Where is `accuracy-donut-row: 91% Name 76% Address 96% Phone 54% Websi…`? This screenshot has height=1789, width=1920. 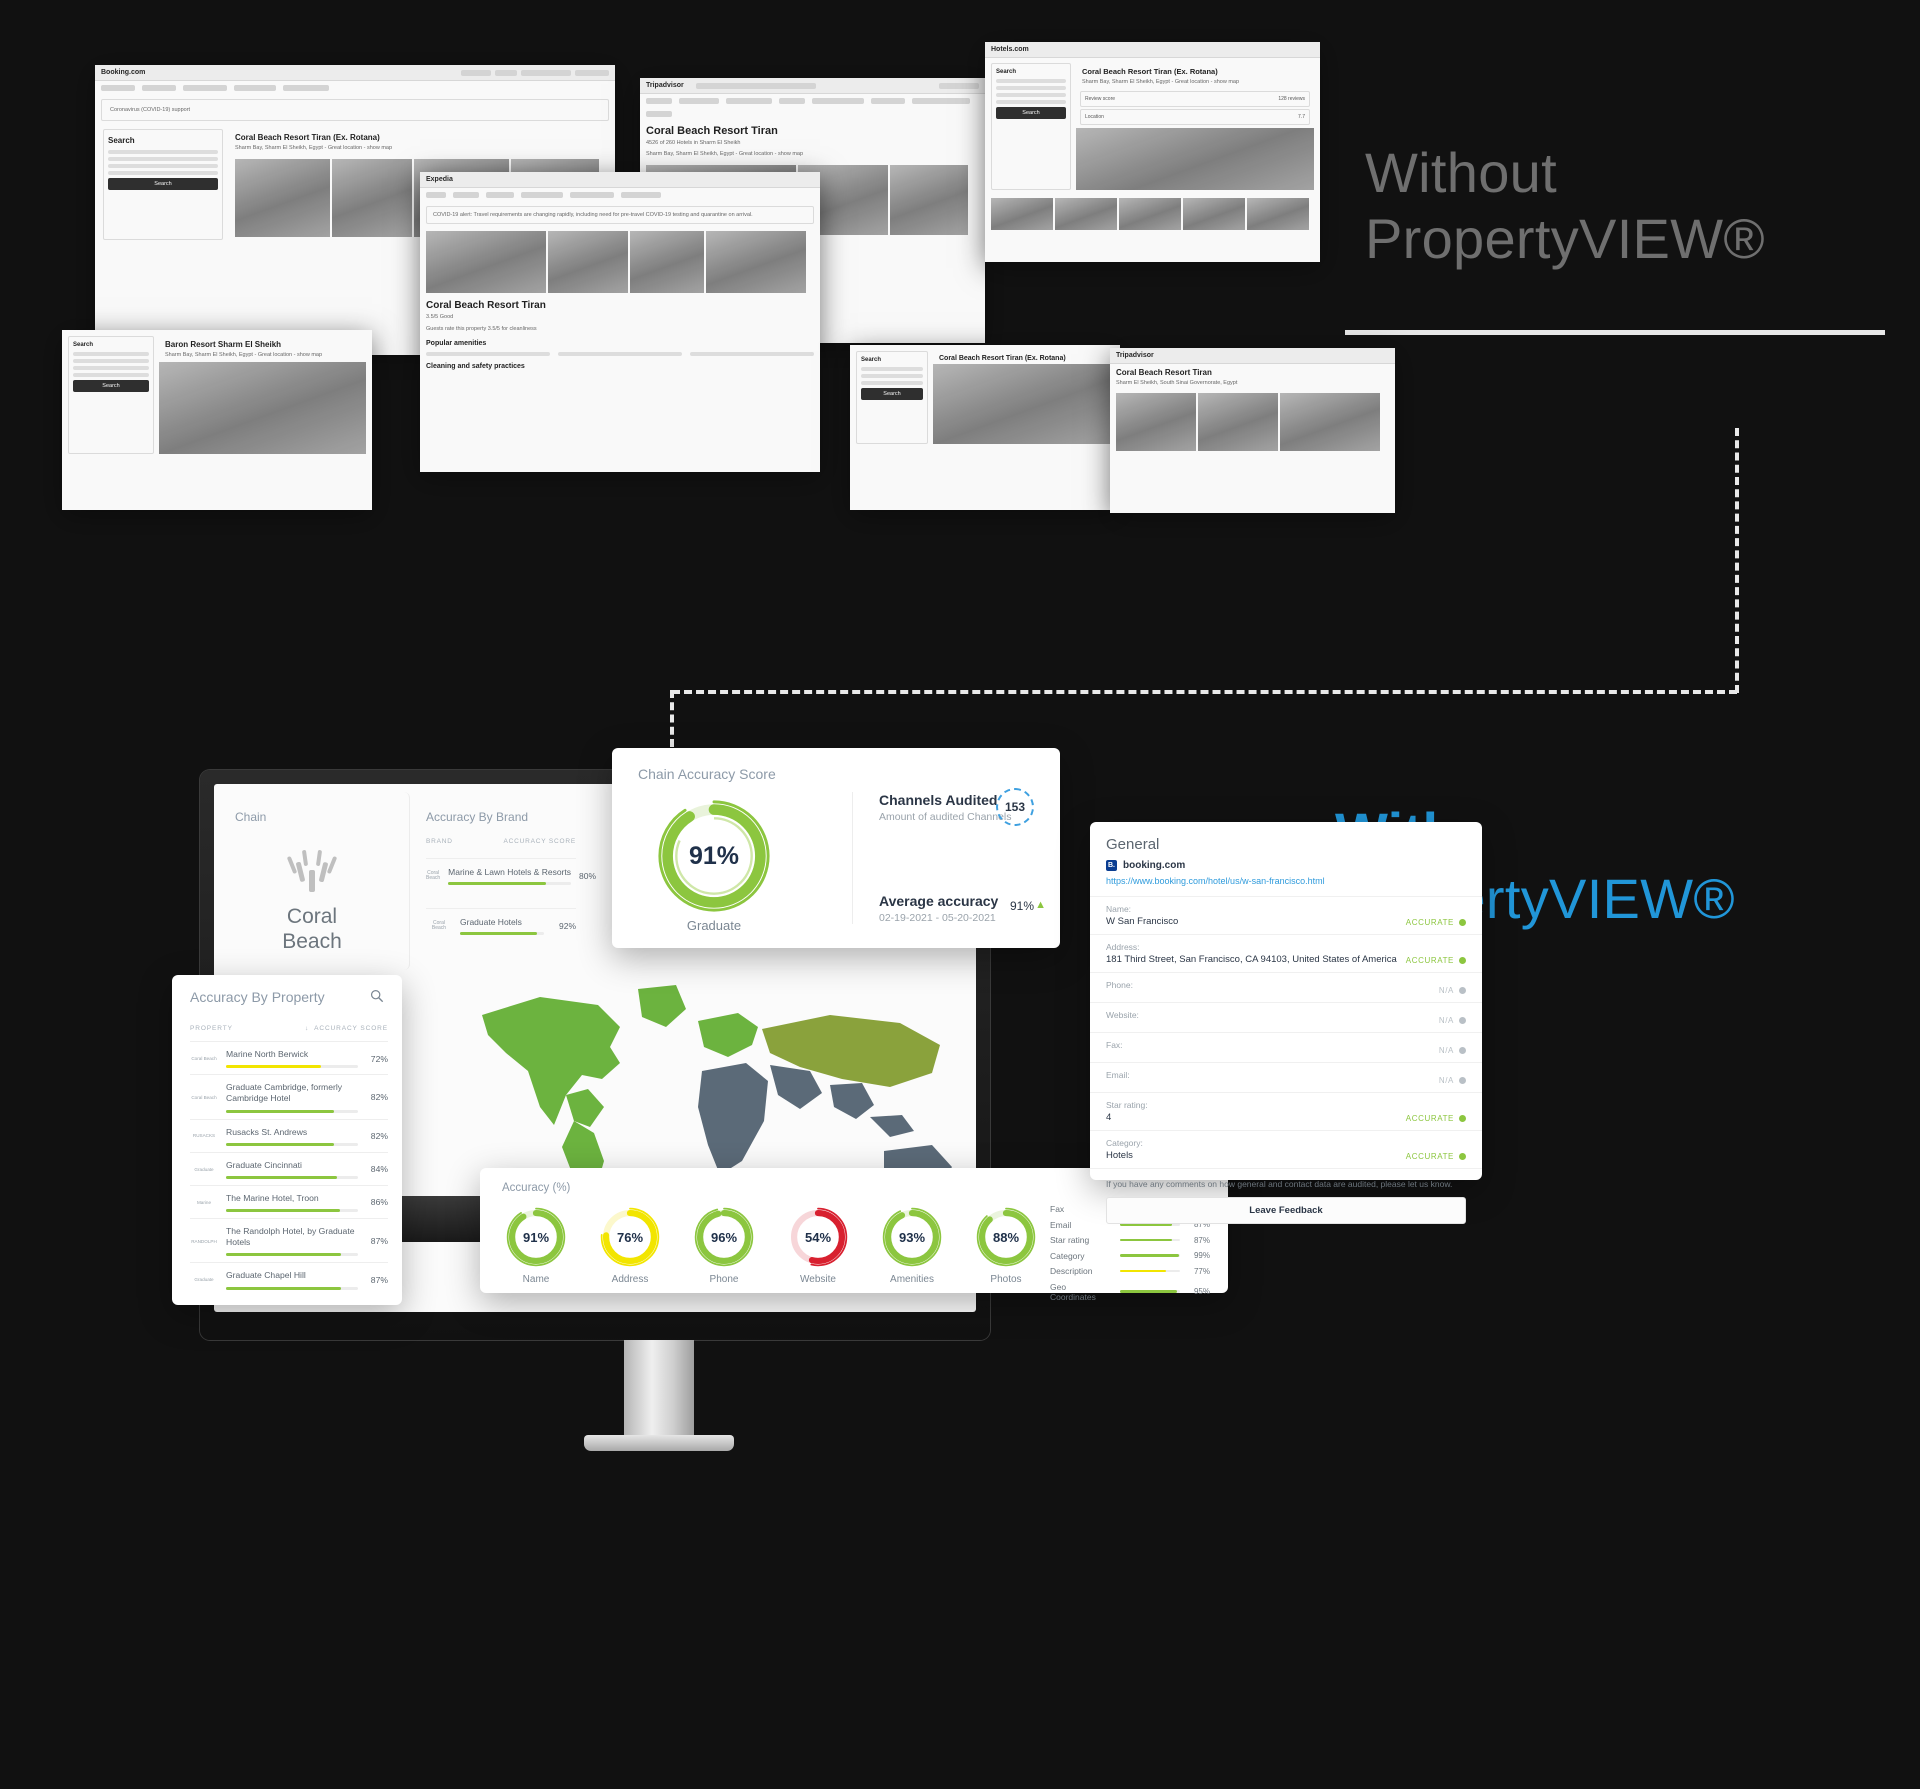 accuracy-donut-row: 91% Name 76% Address 96% Phone 54% Websi… is located at coordinates (771, 1245).